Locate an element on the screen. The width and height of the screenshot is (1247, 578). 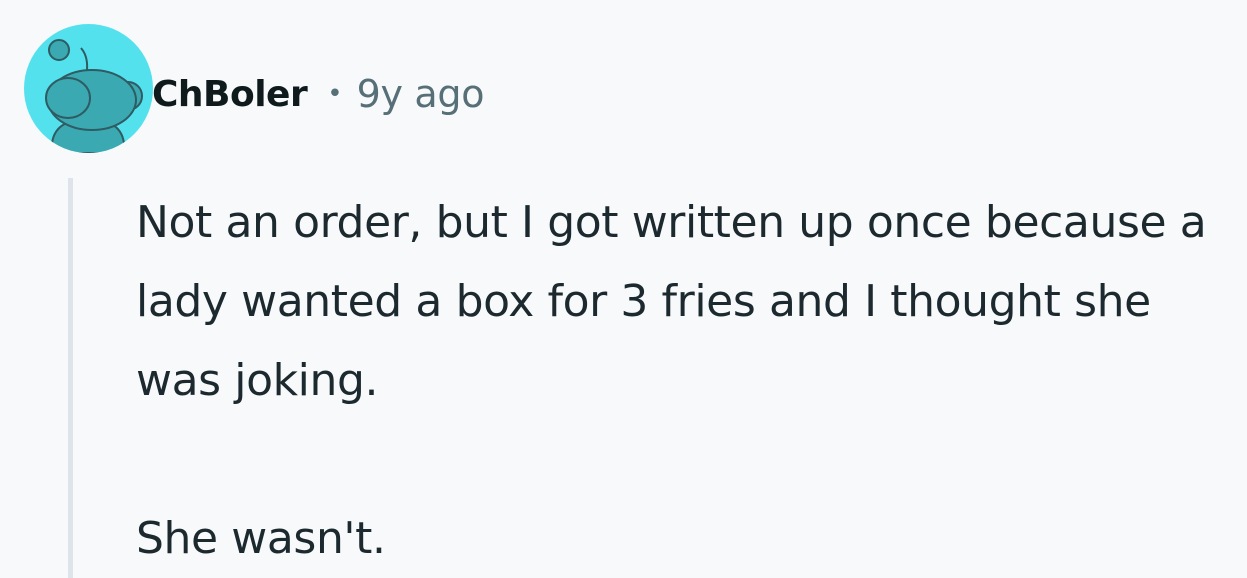
comment-timestamp: 9y ago is located at coordinates (421, 94).